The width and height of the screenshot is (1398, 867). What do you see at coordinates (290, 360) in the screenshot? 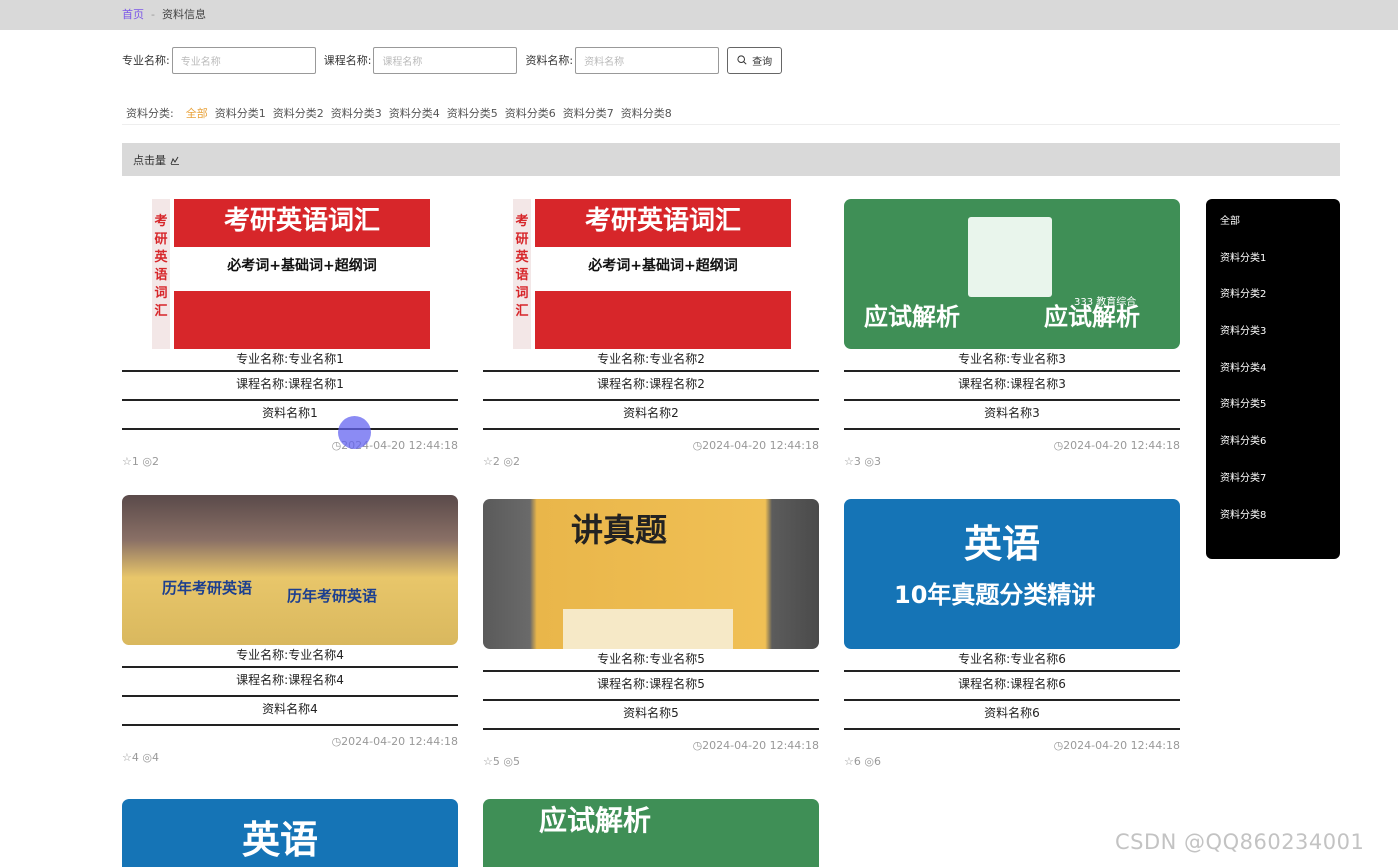
I see `card-major: 专业名称:专业名称1` at bounding box center [290, 360].